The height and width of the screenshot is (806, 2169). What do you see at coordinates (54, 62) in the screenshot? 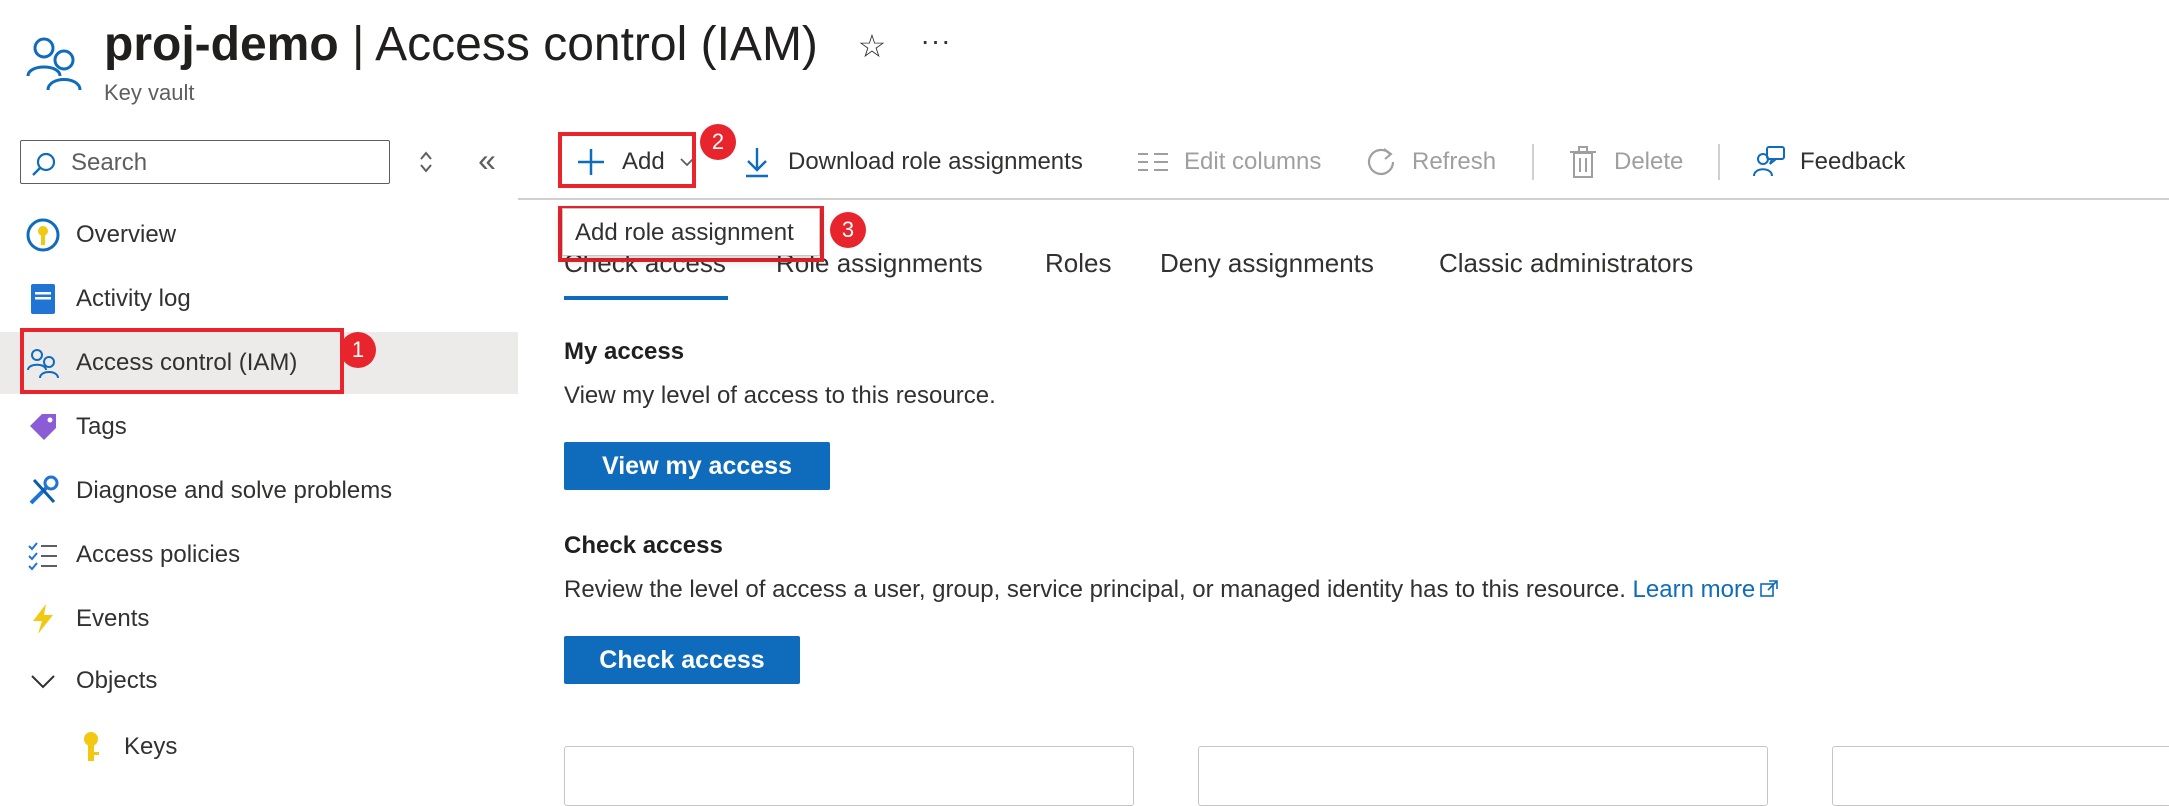
I see `resource-people-icon` at bounding box center [54, 62].